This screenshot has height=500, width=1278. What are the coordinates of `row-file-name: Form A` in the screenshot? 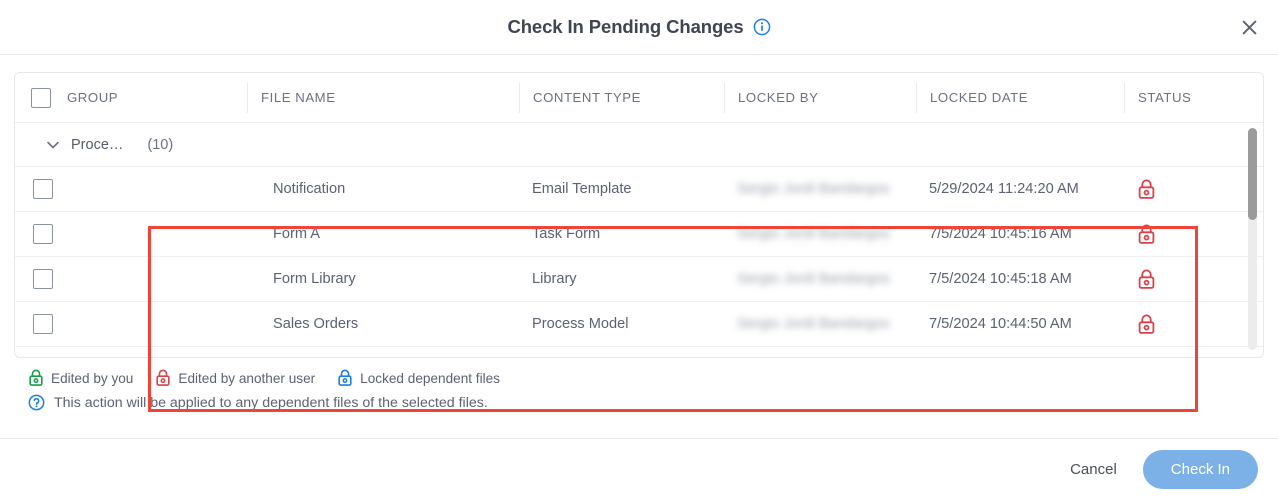 It's located at (297, 234).